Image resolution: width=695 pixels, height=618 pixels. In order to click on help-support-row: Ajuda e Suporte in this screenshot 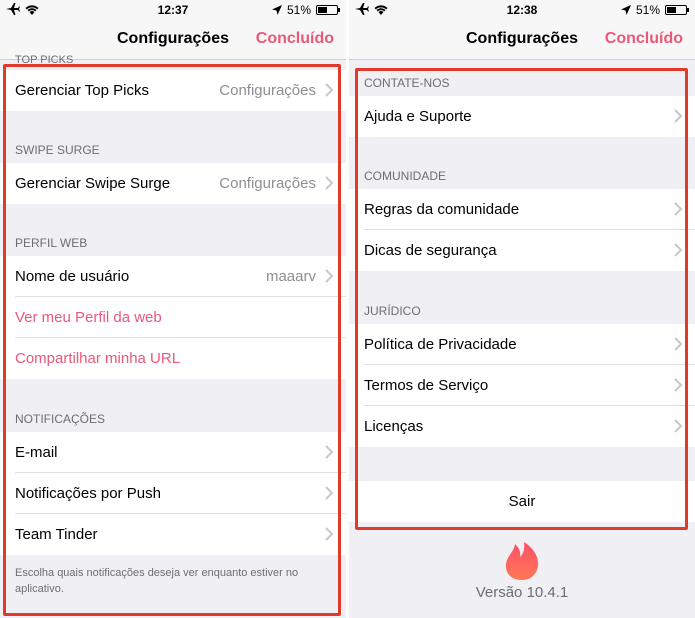, I will do `click(522, 116)`.